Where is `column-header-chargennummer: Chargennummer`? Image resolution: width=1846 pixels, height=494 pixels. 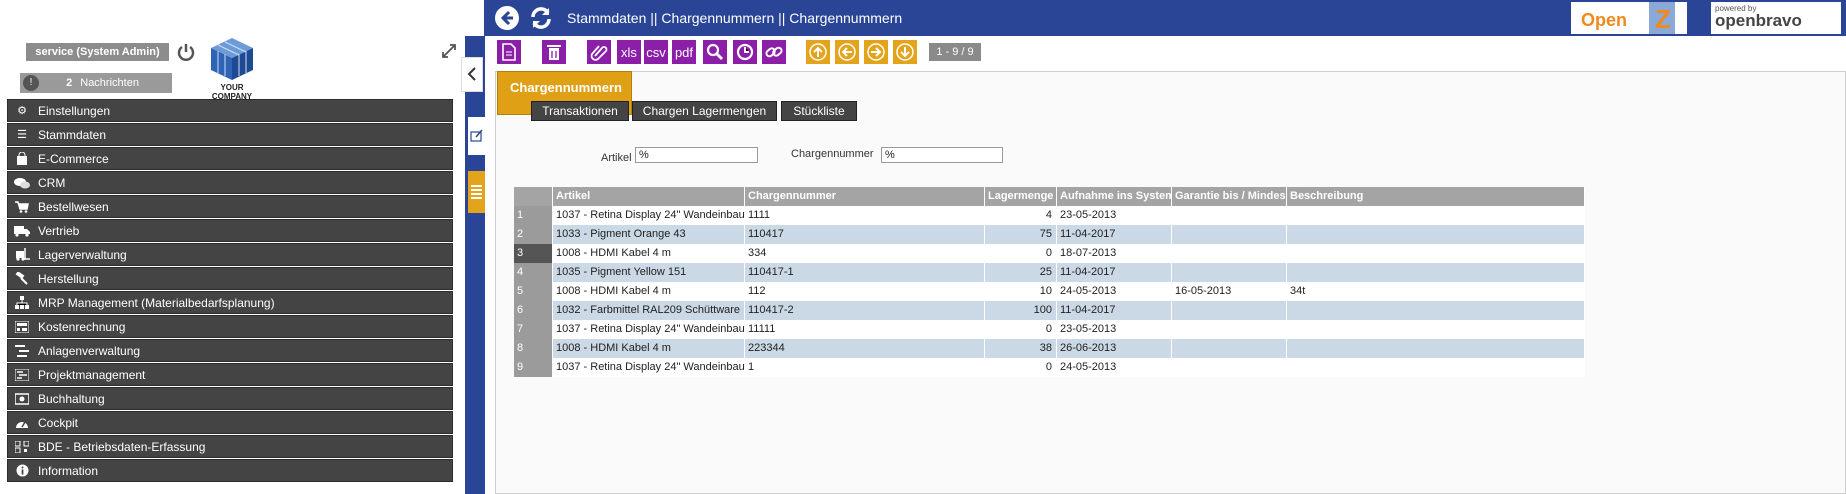 column-header-chargennummer: Chargennummer is located at coordinates (865, 196).